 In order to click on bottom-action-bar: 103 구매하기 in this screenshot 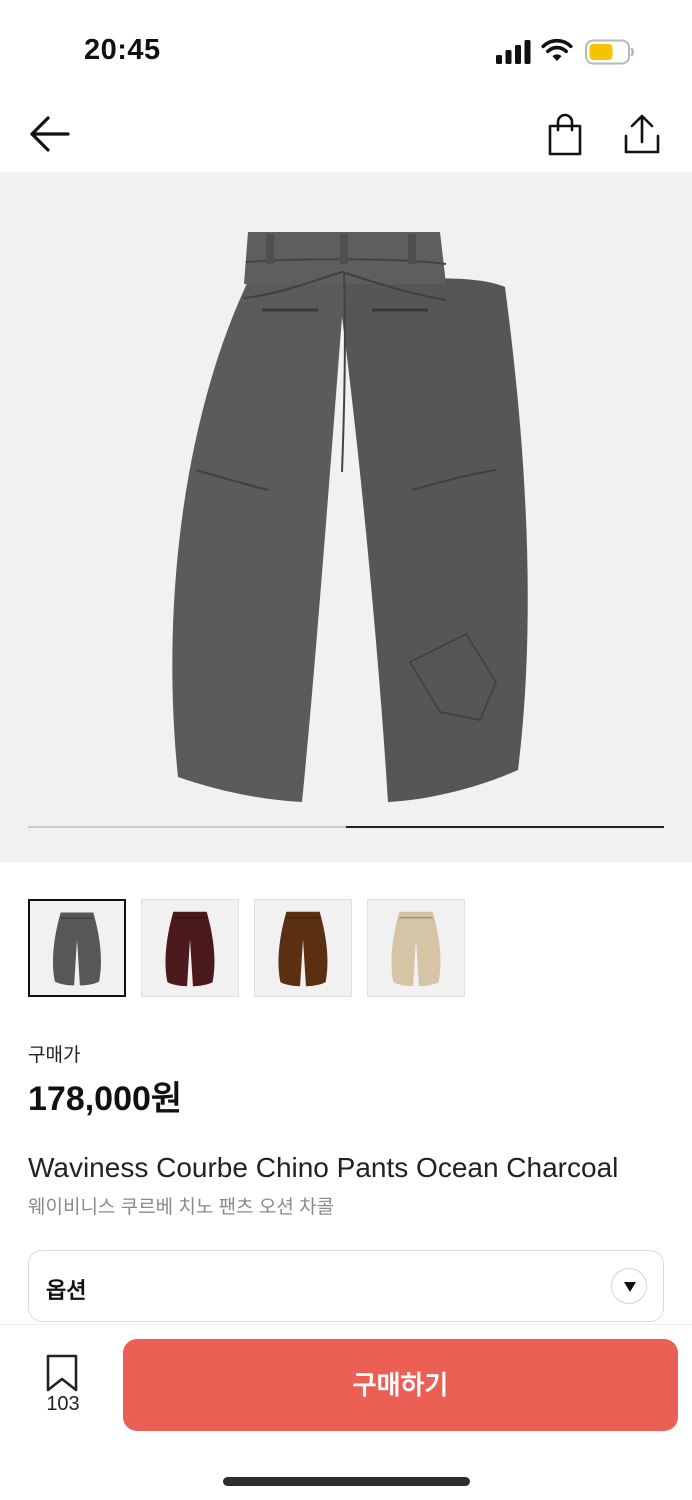, I will do `click(346, 1412)`.